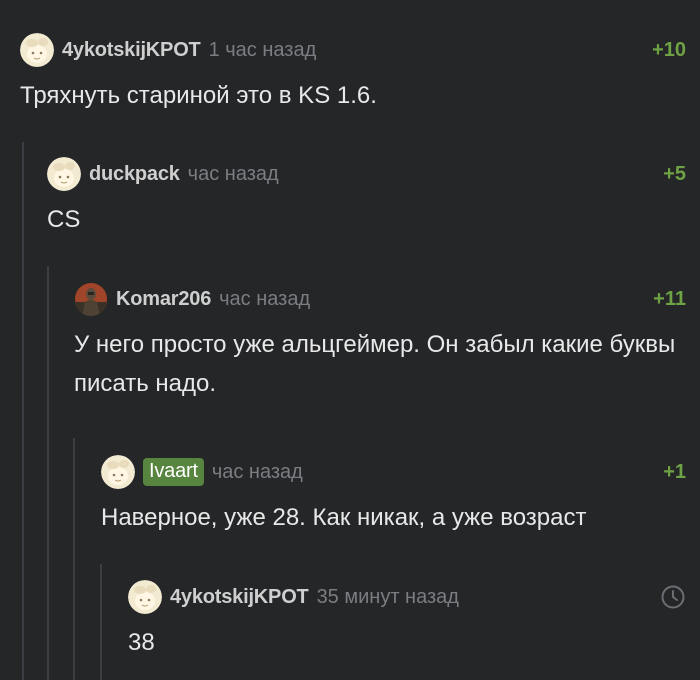  I want to click on rating: +10, so click(669, 50).